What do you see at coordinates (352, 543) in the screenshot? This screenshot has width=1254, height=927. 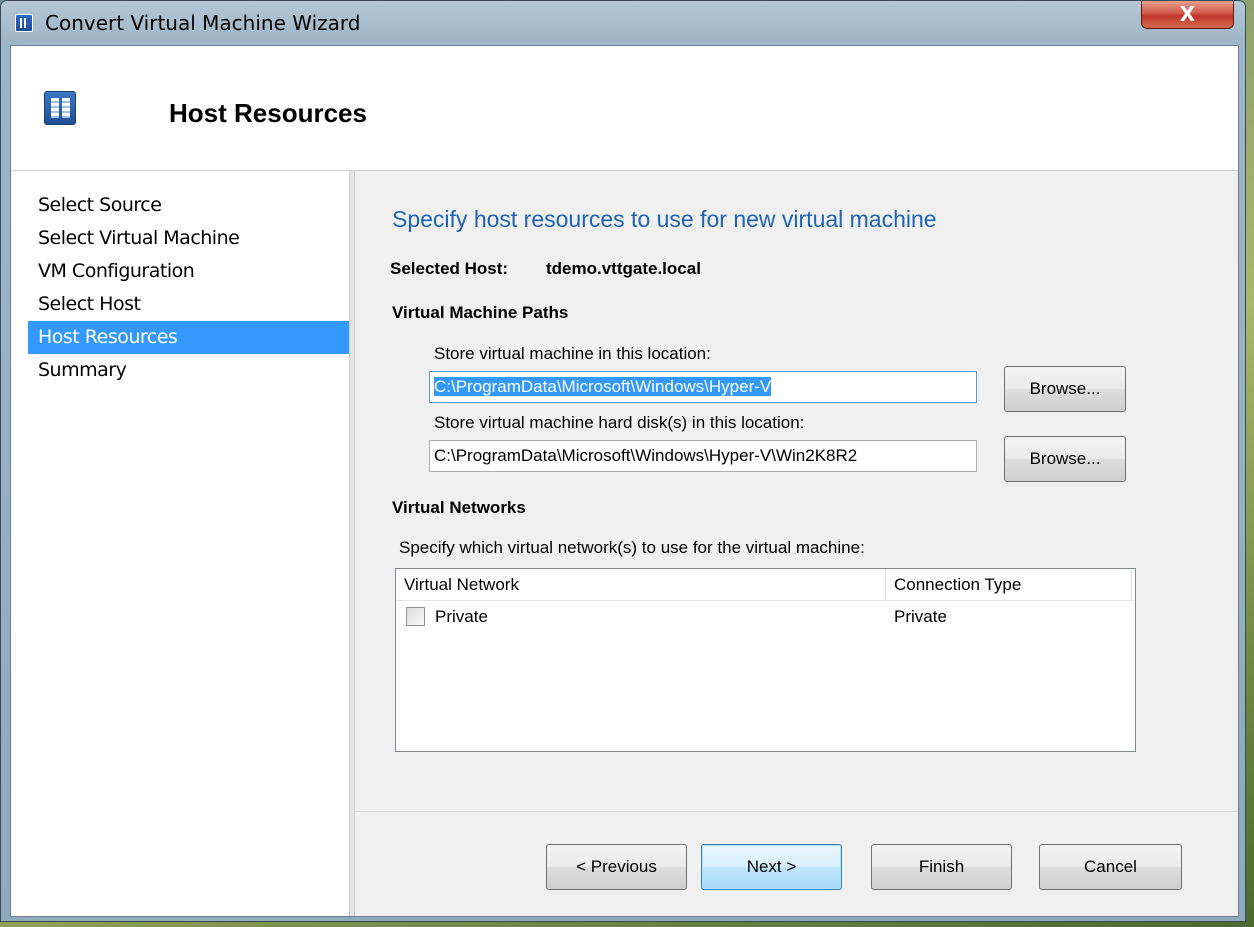 I see `nav-splitter` at bounding box center [352, 543].